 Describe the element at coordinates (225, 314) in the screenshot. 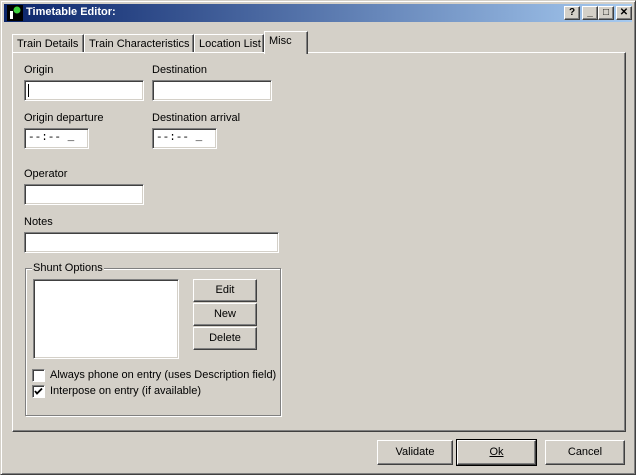

I see `new-button: New` at that location.